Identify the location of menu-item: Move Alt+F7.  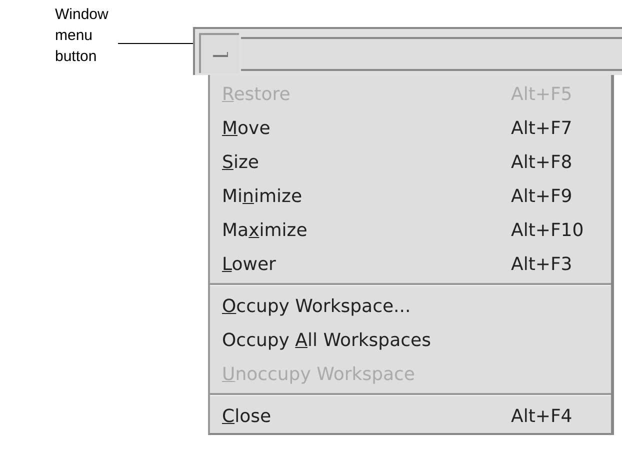
(410, 128).